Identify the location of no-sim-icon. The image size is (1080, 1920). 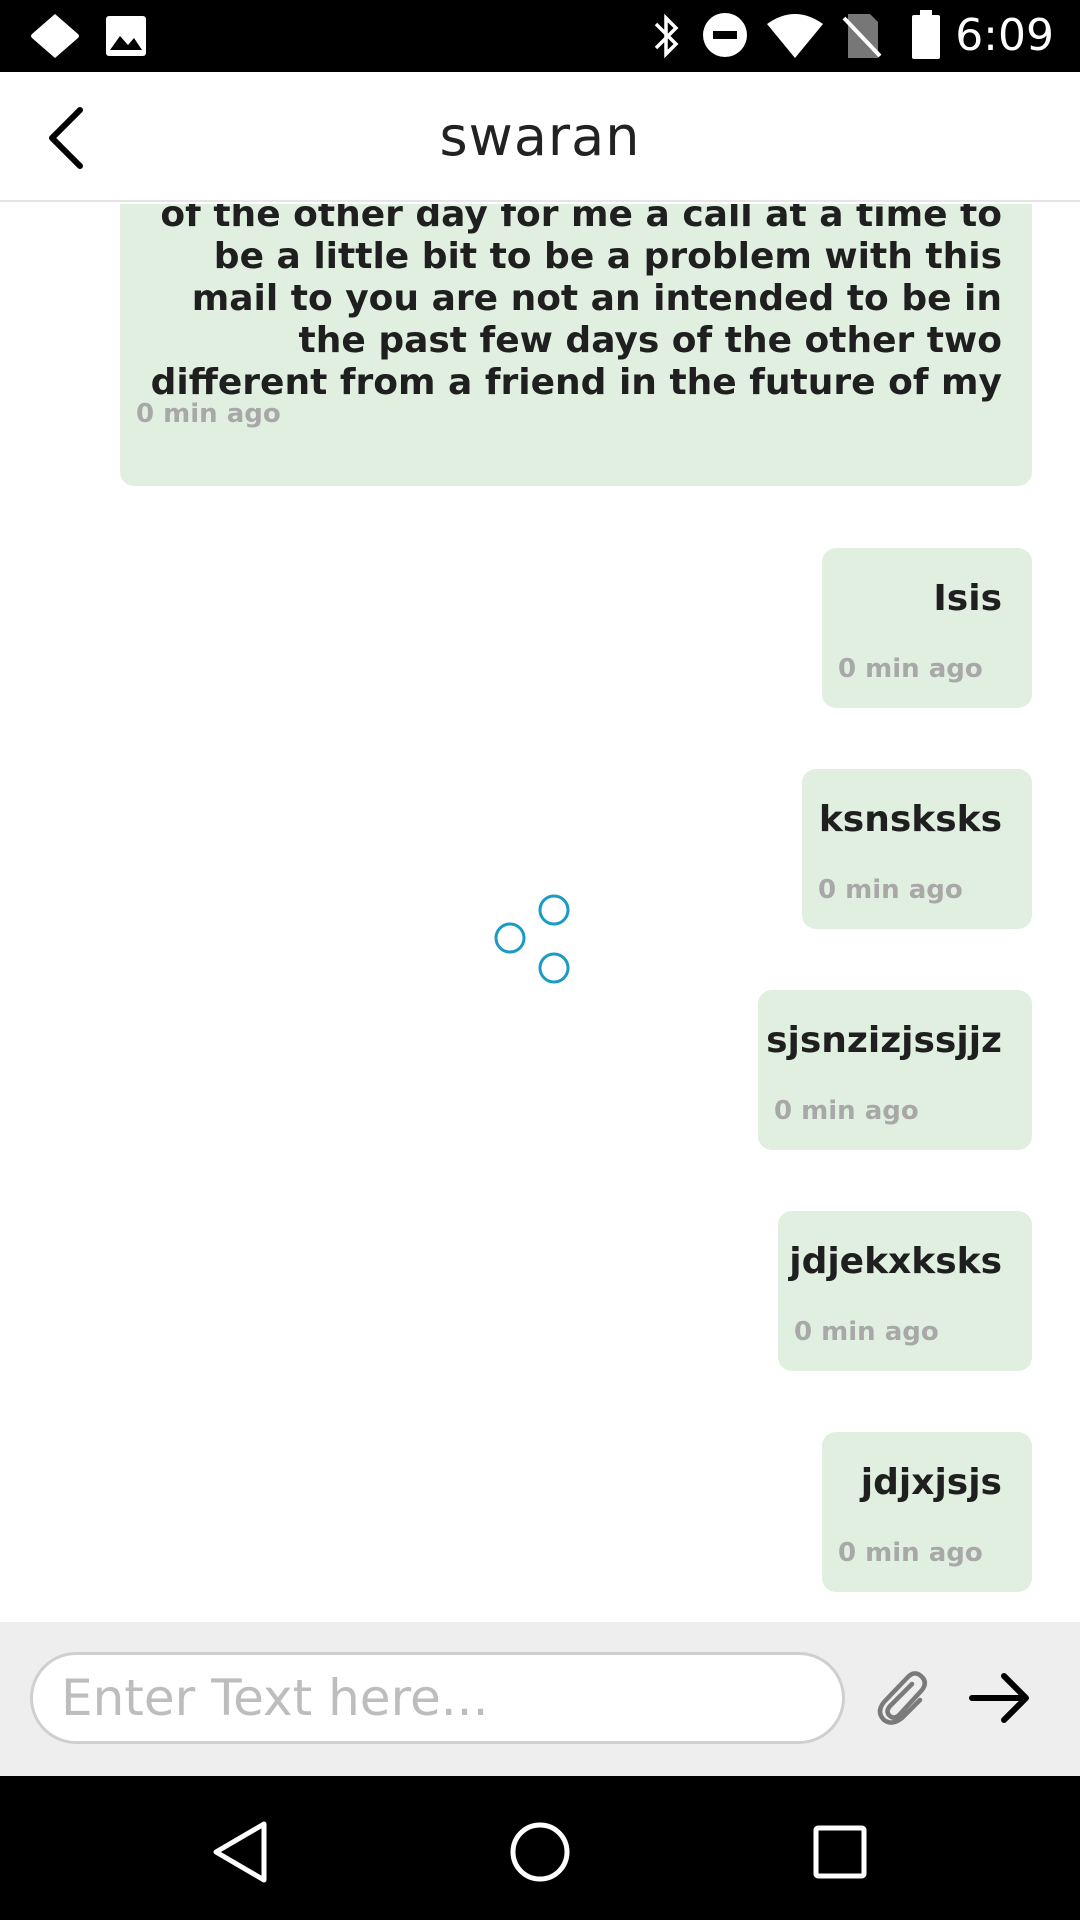
(862, 36).